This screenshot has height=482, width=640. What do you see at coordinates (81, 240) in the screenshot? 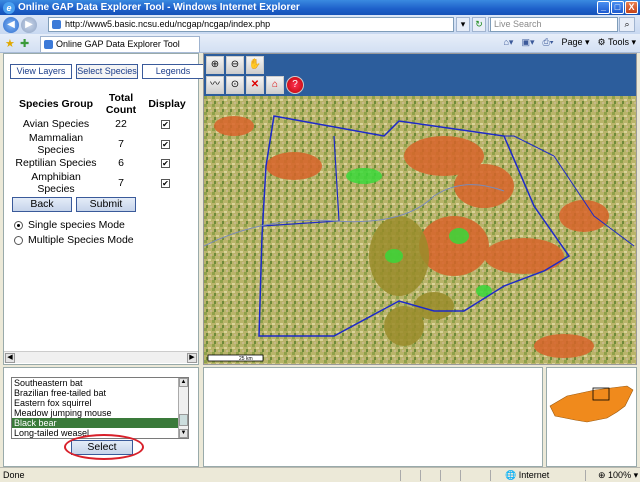
I see `multiple-mode-label: Multiple Species Mode` at bounding box center [81, 240].